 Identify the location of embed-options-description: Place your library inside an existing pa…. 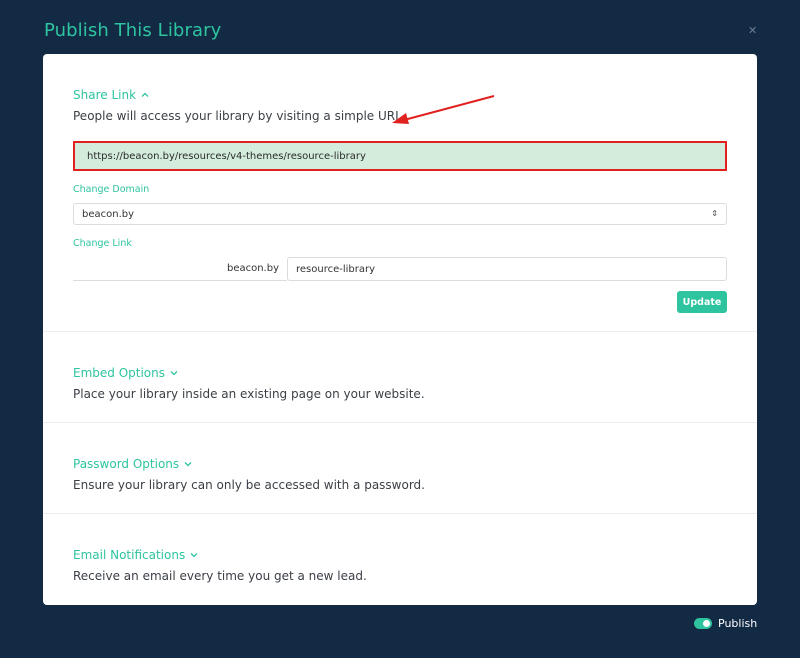
(249, 394).